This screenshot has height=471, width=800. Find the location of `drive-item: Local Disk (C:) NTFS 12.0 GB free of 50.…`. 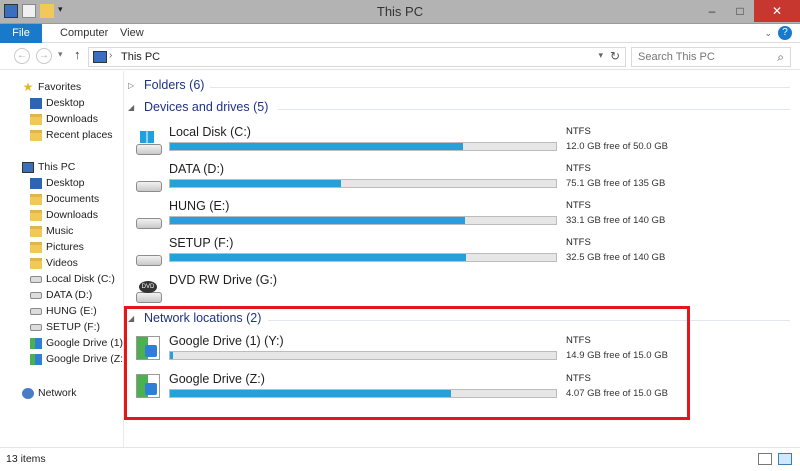

drive-item: Local Disk (C:) NTFS 12.0 GB free of 50.… is located at coordinates (463, 142).